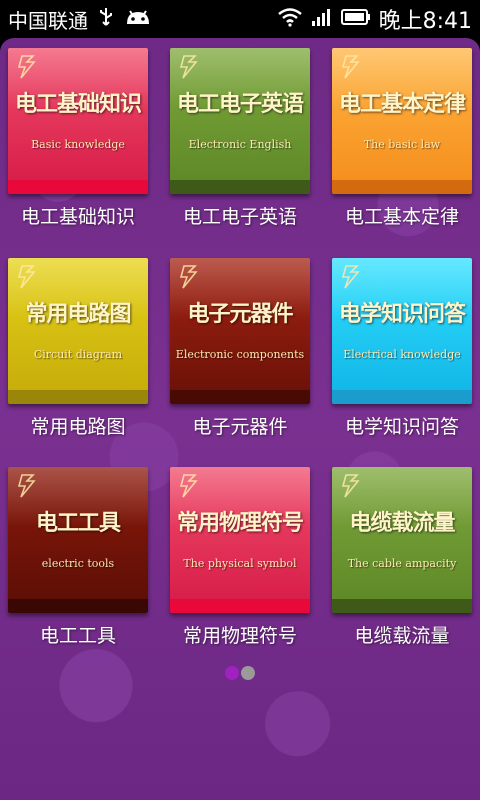 The height and width of the screenshot is (800, 480). What do you see at coordinates (322, 19) in the screenshot?
I see `signal-icon` at bounding box center [322, 19].